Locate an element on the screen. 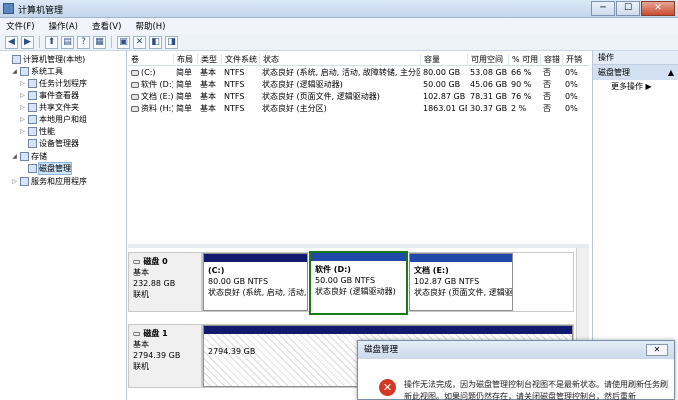 This screenshot has width=678, height=400. tree-item-disk-management: 磁盘管理 is located at coordinates (45, 168).